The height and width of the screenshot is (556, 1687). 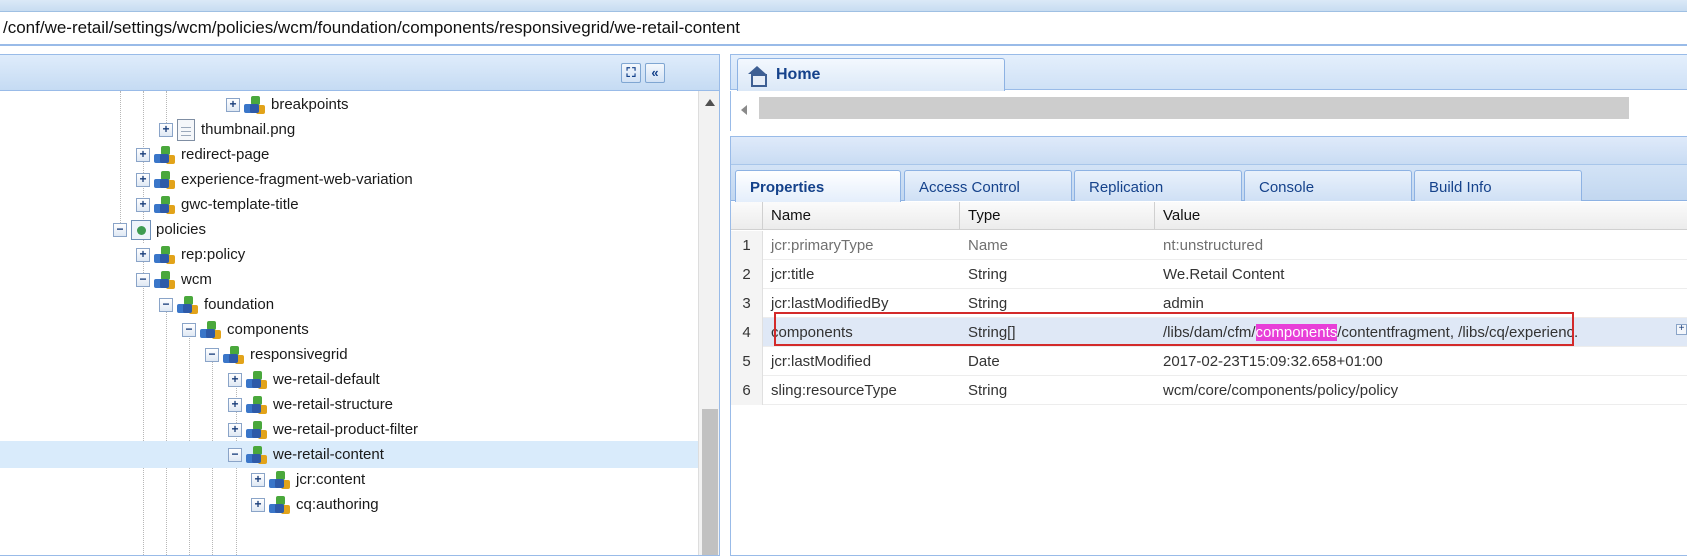 What do you see at coordinates (1281, 390) in the screenshot?
I see `property-value: wcm/core/components/policy/policy` at bounding box center [1281, 390].